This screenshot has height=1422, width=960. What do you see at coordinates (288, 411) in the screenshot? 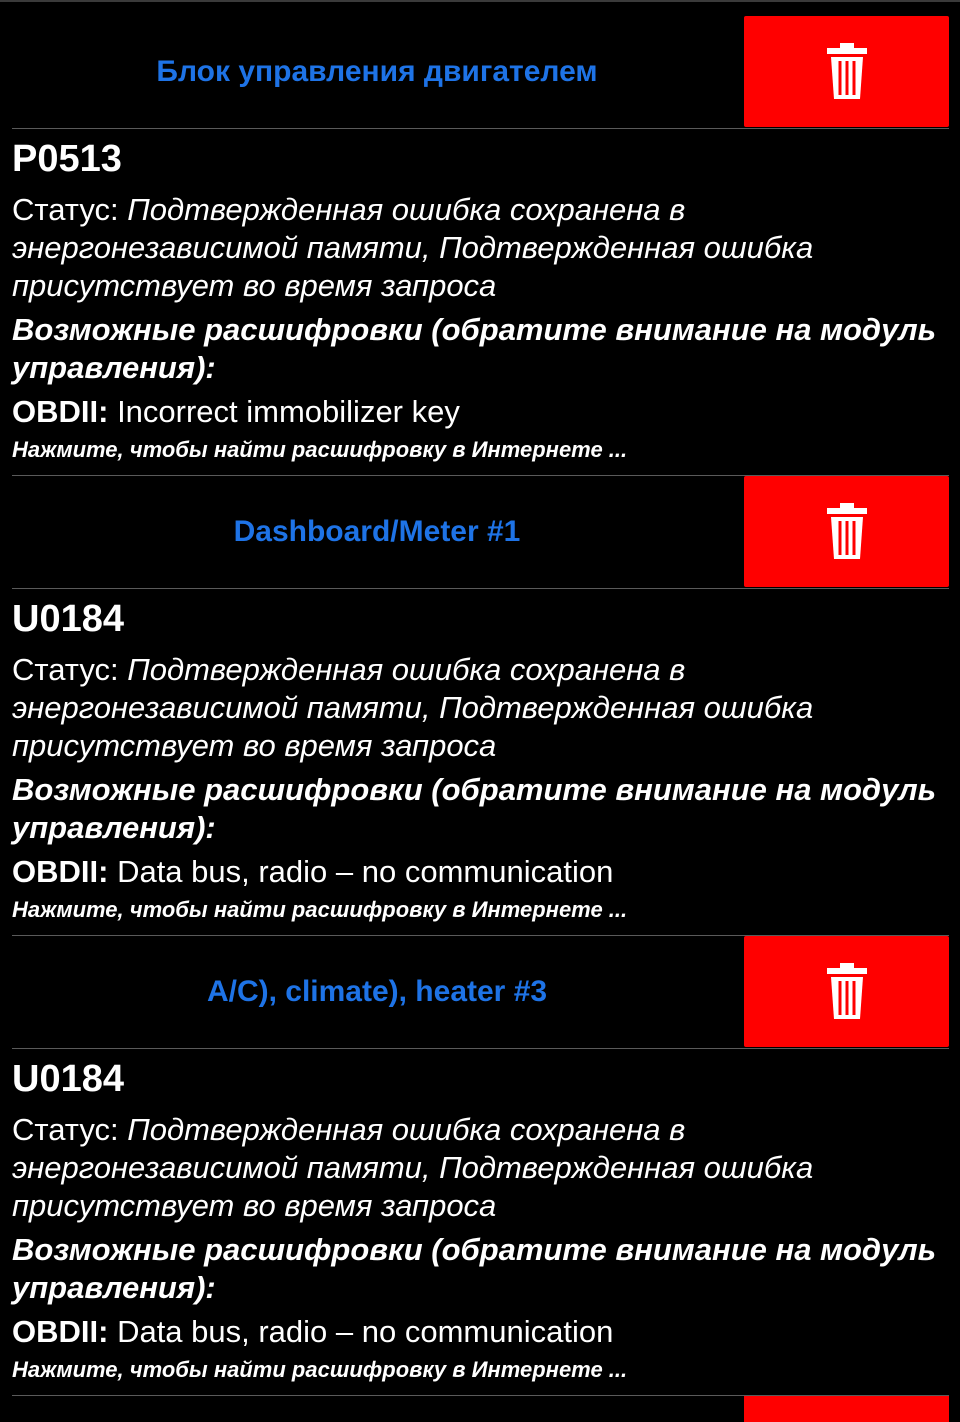
I see `obd-value: Incorrect immobilizer key` at bounding box center [288, 411].